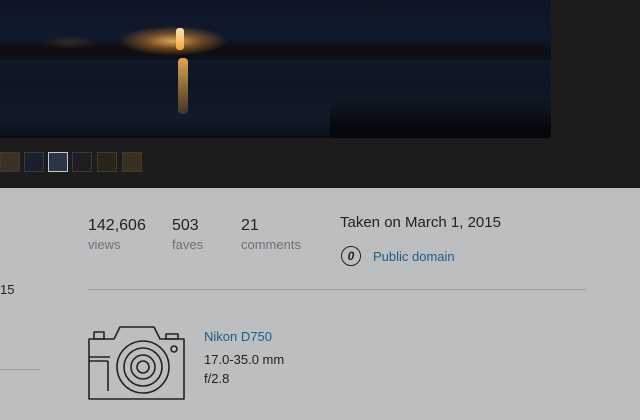 This screenshot has width=640, height=420. I want to click on photo-foreground-reeds, so click(440, 117).